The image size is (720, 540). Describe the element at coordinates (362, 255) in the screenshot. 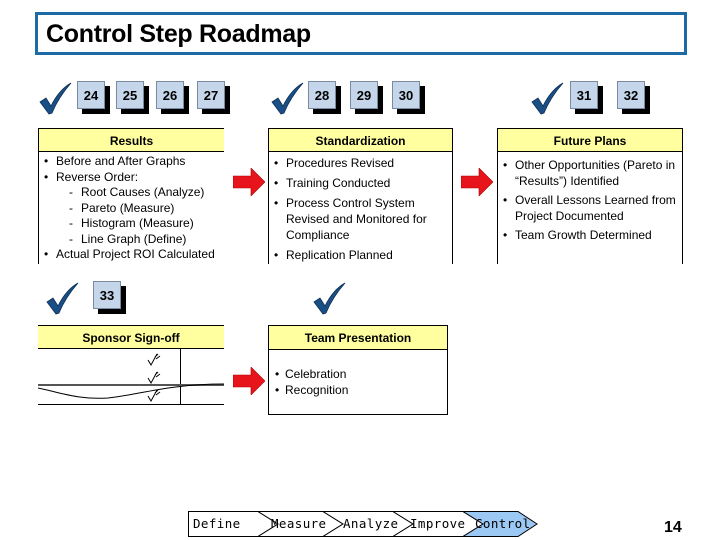

I see `list-item: Replication Planned` at that location.